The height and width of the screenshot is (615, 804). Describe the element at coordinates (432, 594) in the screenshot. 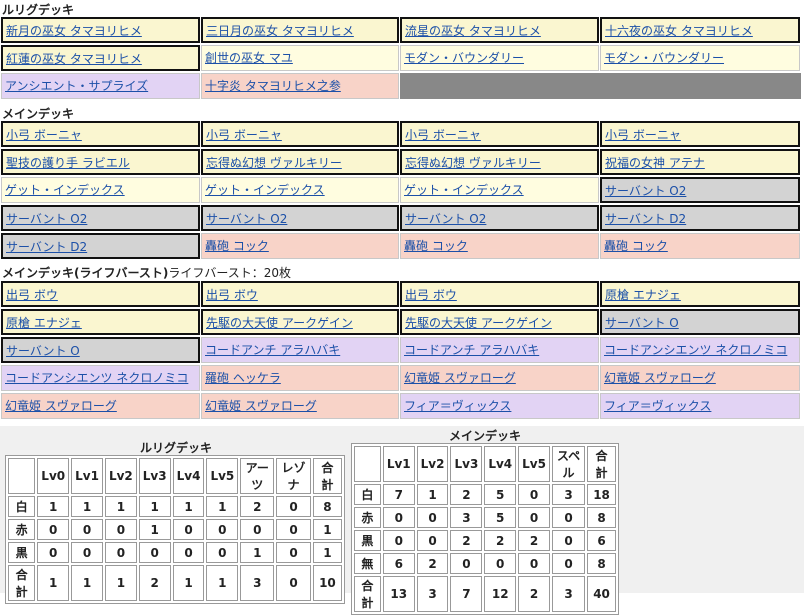

I see `table-cell: 3` at that location.